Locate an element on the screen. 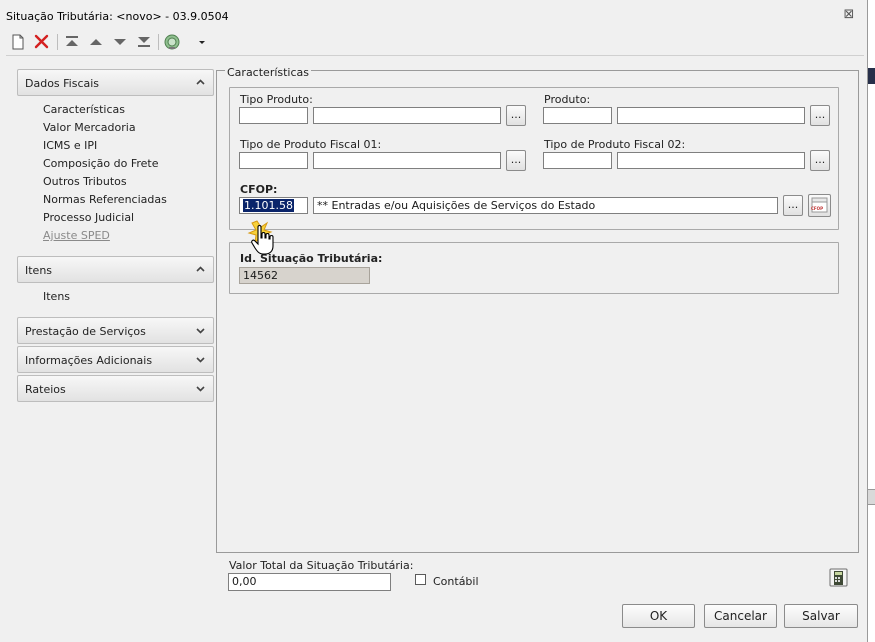 The image size is (875, 642). sidebar-item-caracteristicas: Características is located at coordinates (84, 109).